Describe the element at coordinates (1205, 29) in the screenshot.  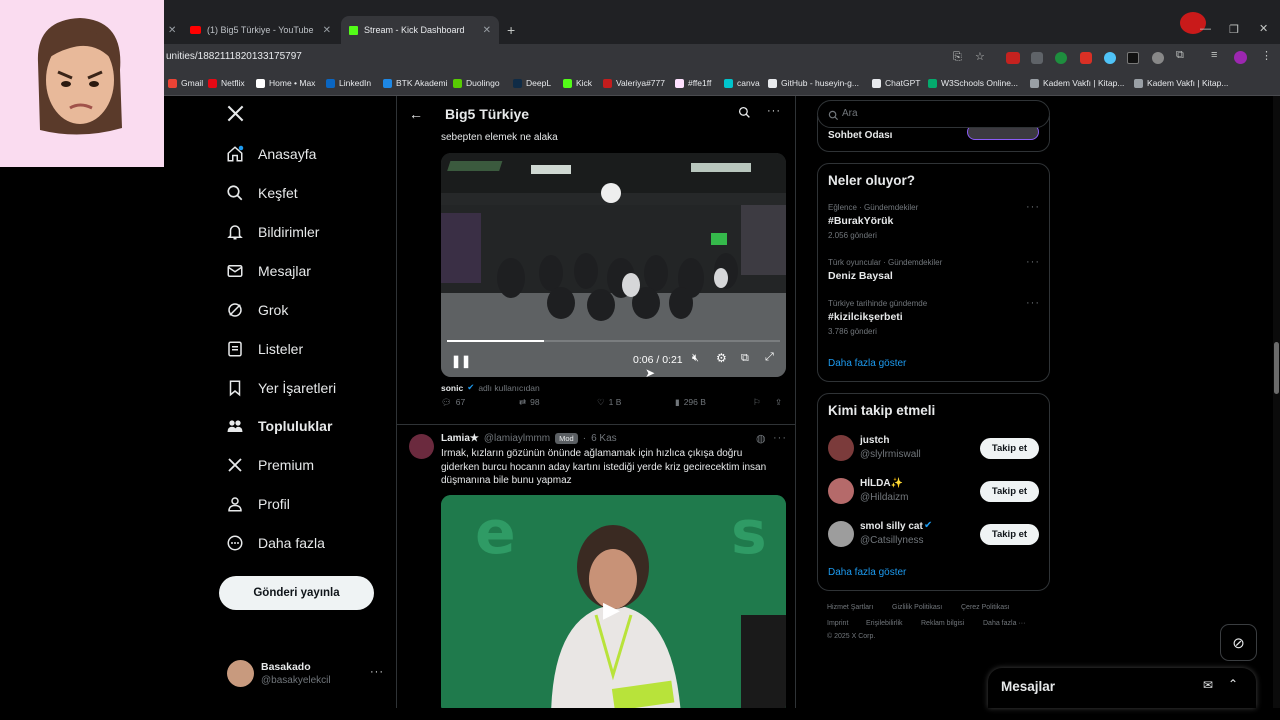
I see `minimize-button: —` at that location.